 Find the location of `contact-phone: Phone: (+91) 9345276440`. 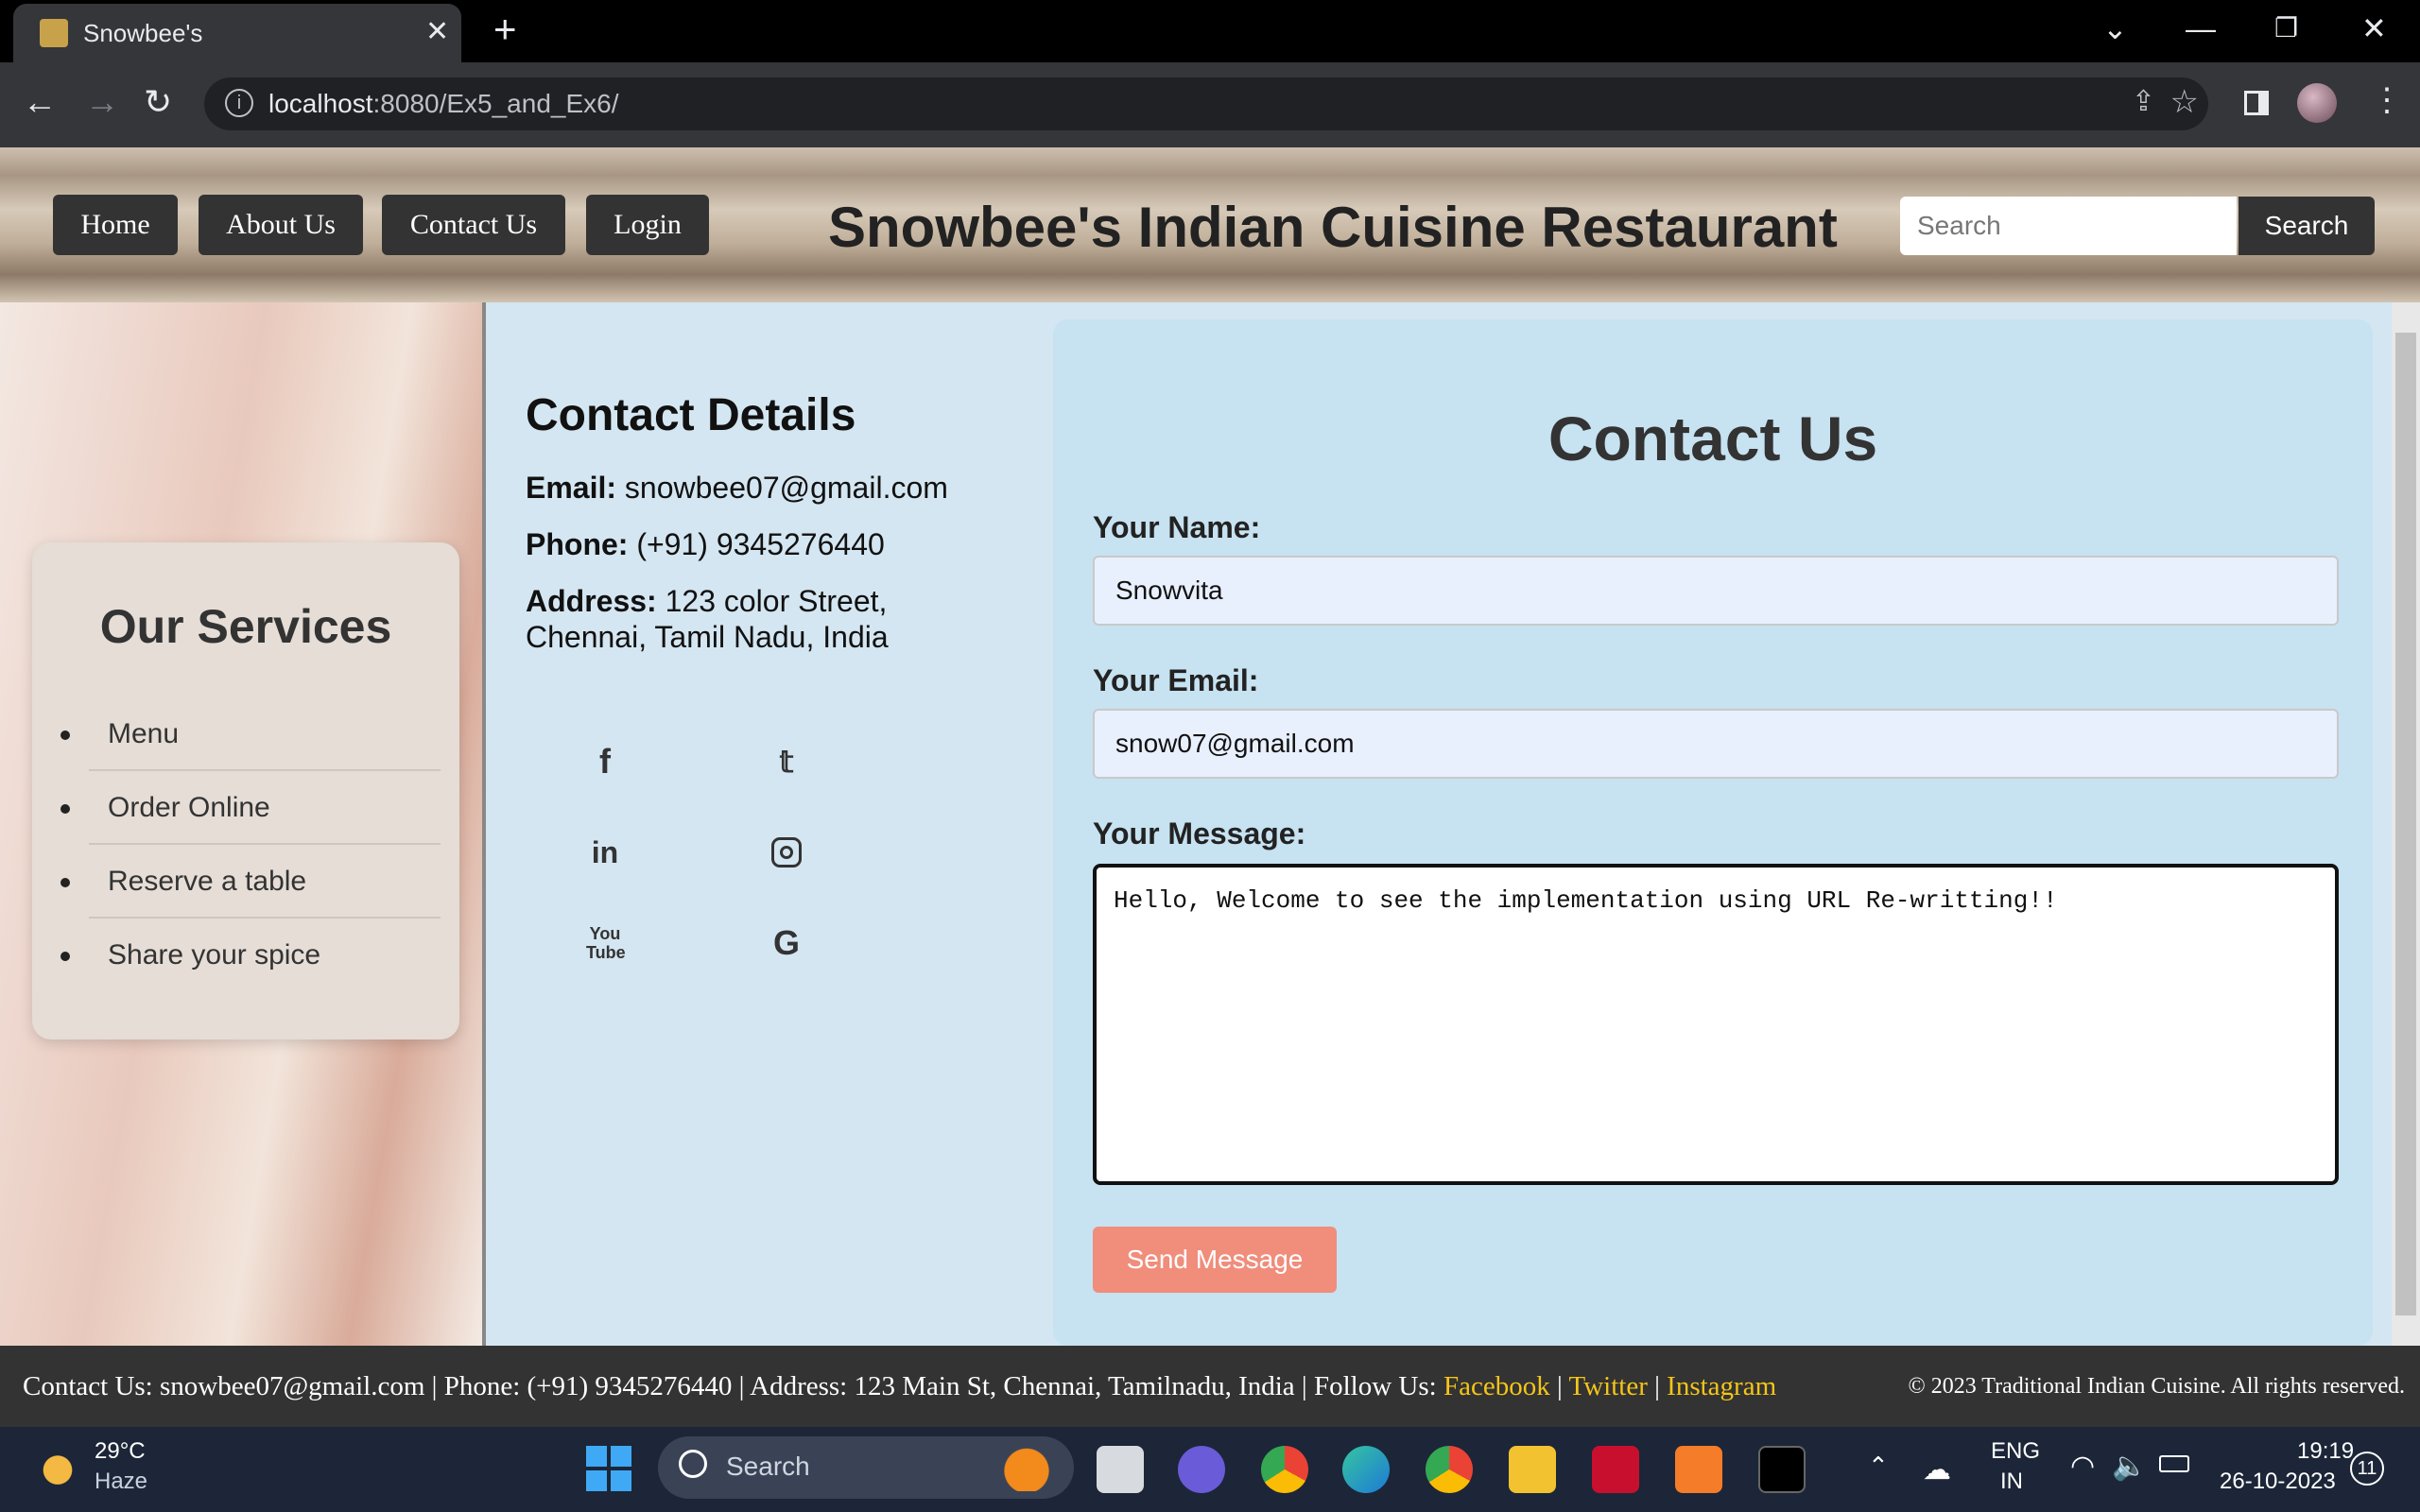

contact-phone: Phone: (+91) 9345276440 is located at coordinates (705, 544).